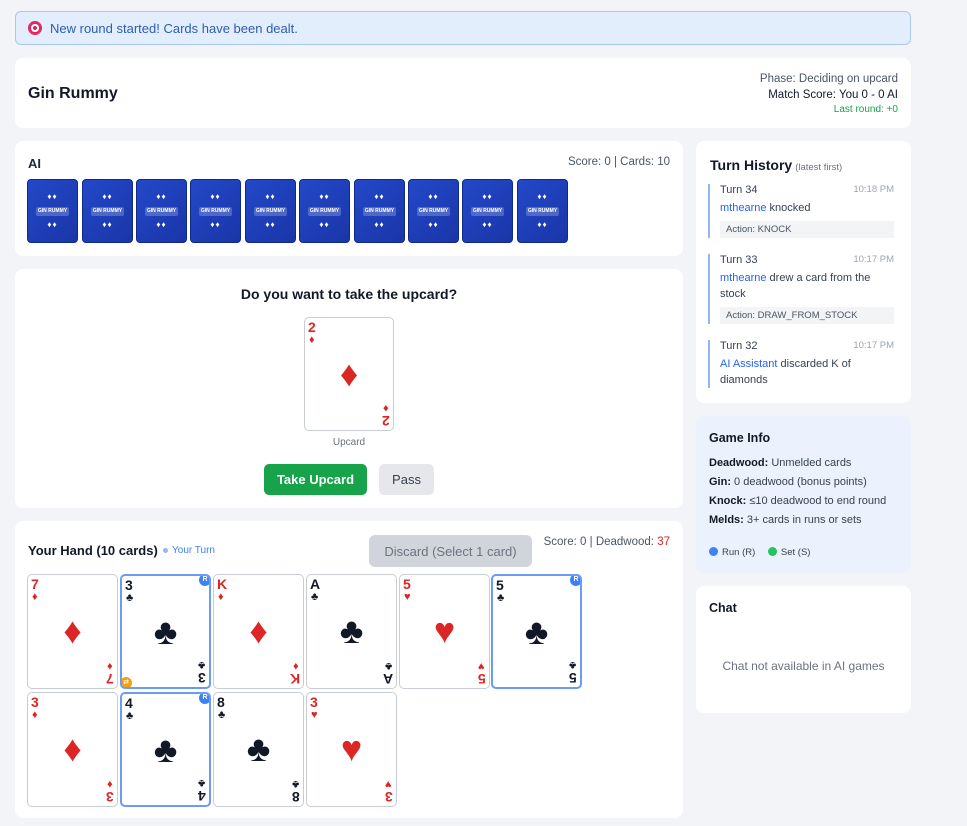  I want to click on hand-card: 7 ♦ ♦ ♦ 7, so click(72, 631).